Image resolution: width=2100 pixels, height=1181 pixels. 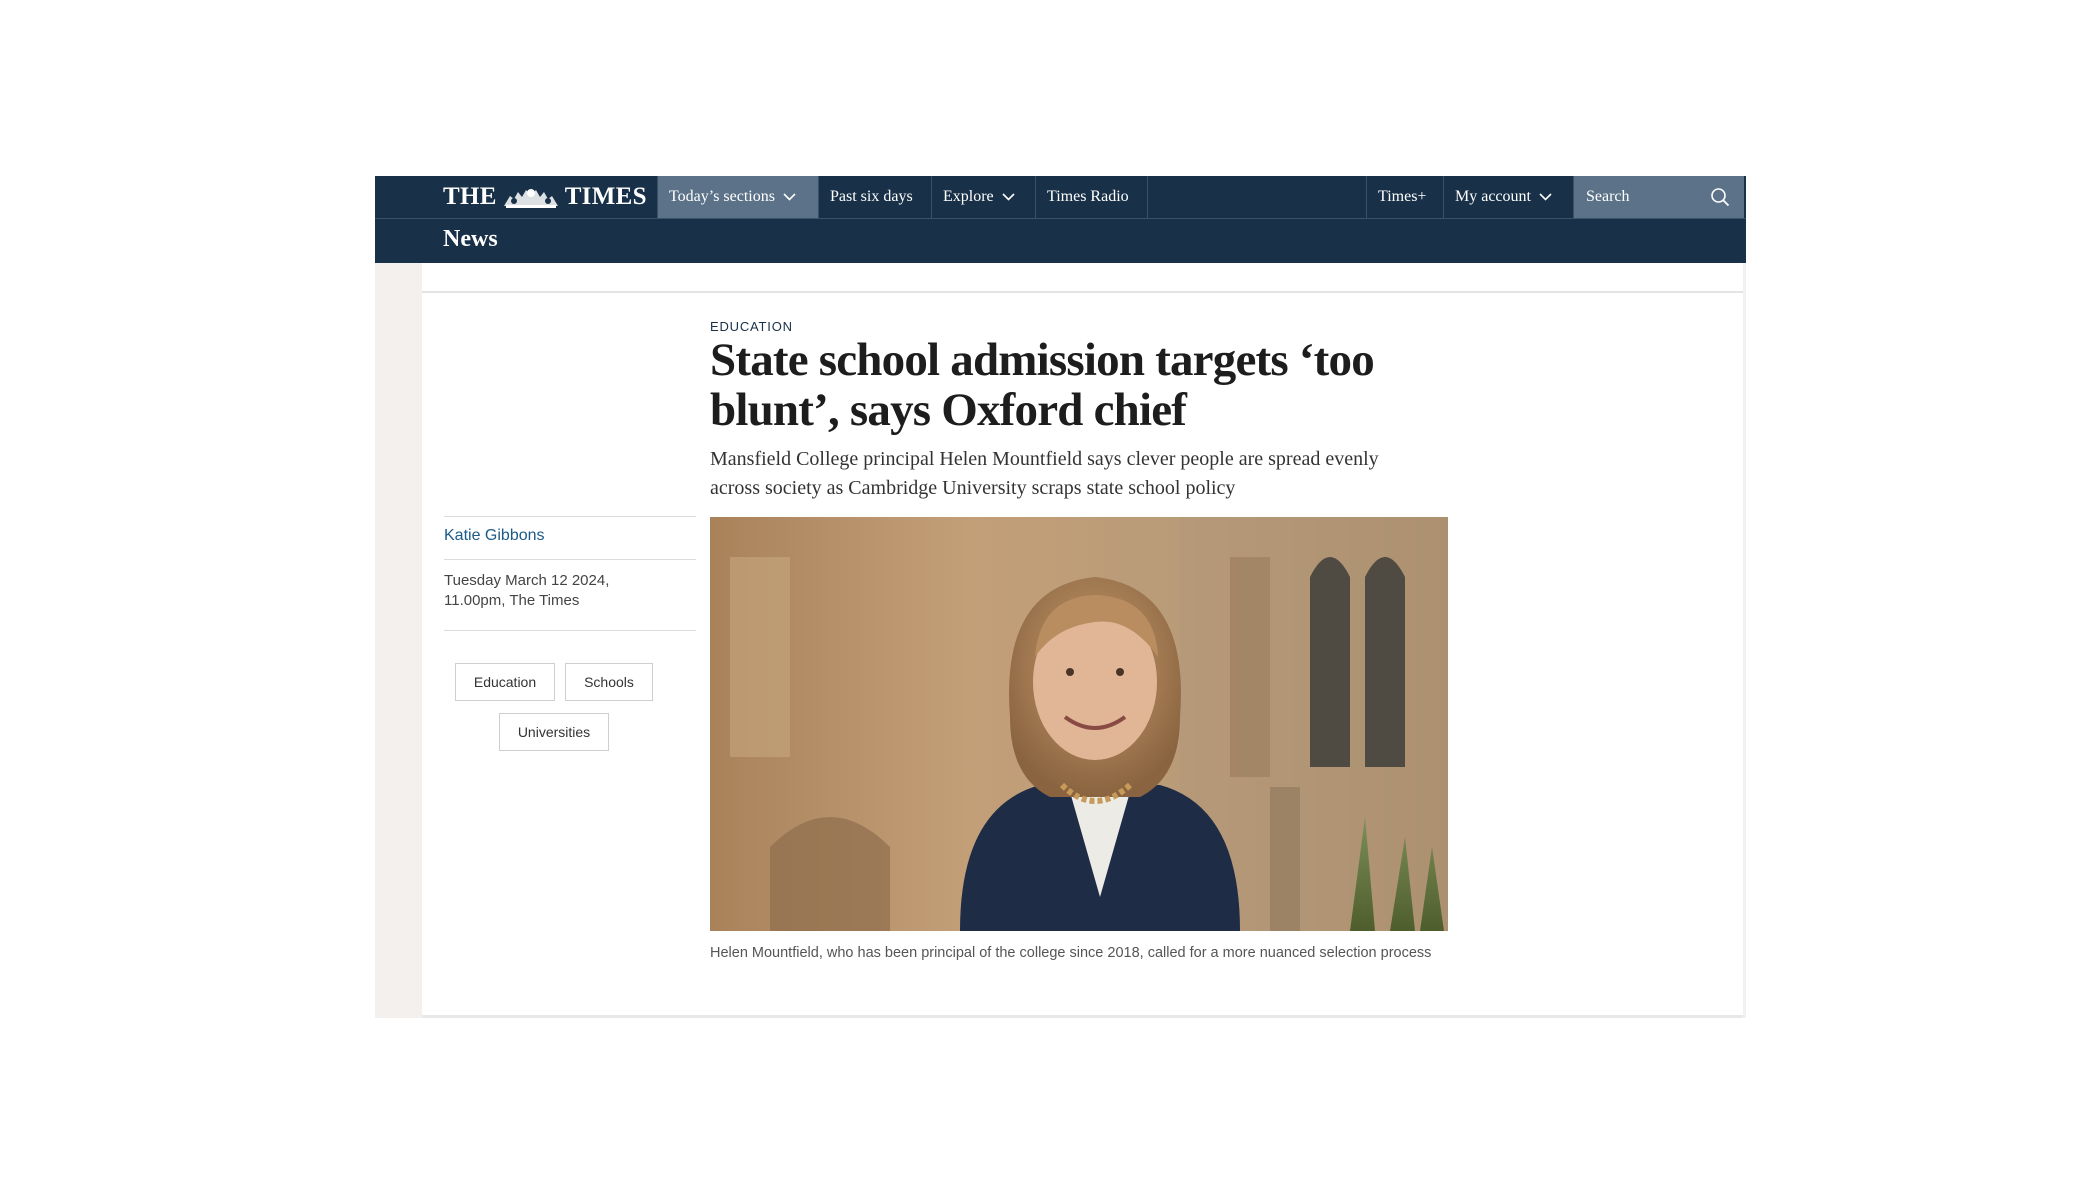 What do you see at coordinates (527, 580) in the screenshot?
I see `publish-date-line-1: Tuesday March 12 2024,` at bounding box center [527, 580].